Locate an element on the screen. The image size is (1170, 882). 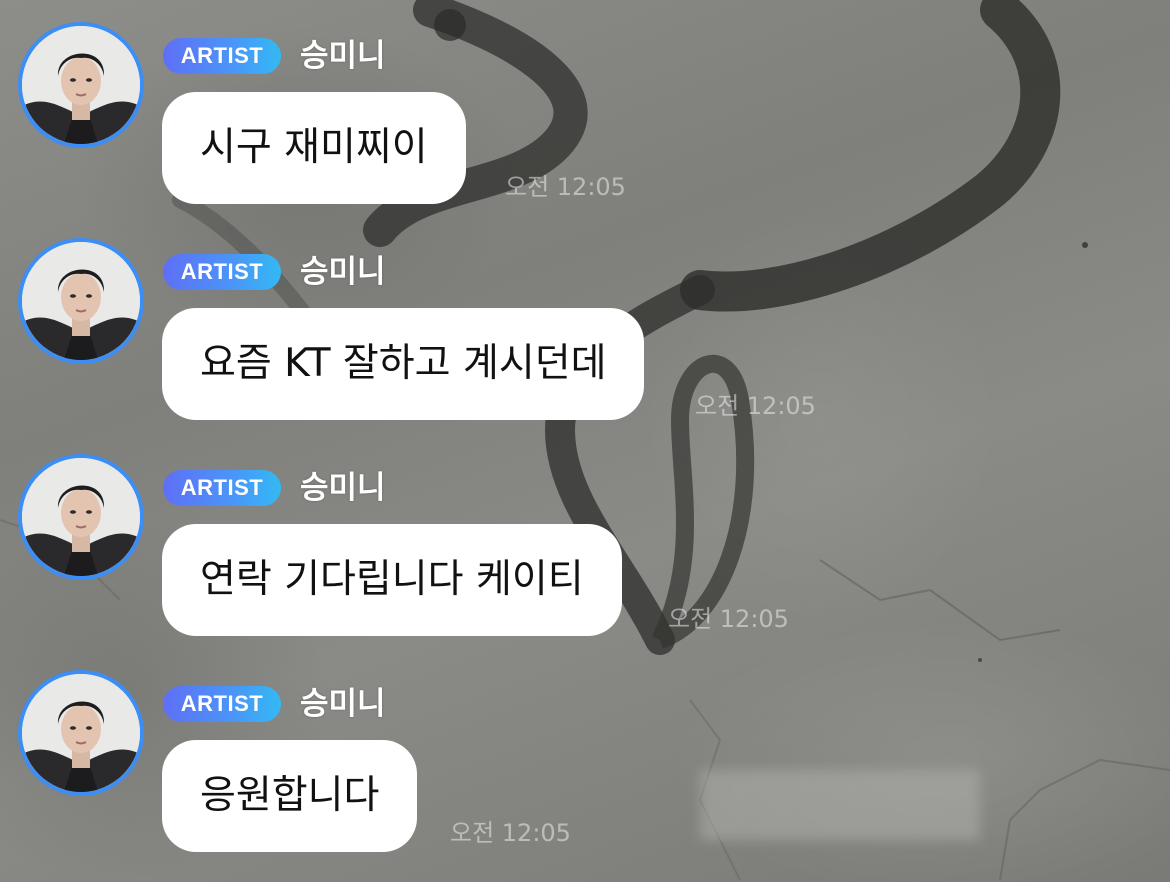
message-bubble: 연락 기다립니다 케이티 is located at coordinates (392, 580).